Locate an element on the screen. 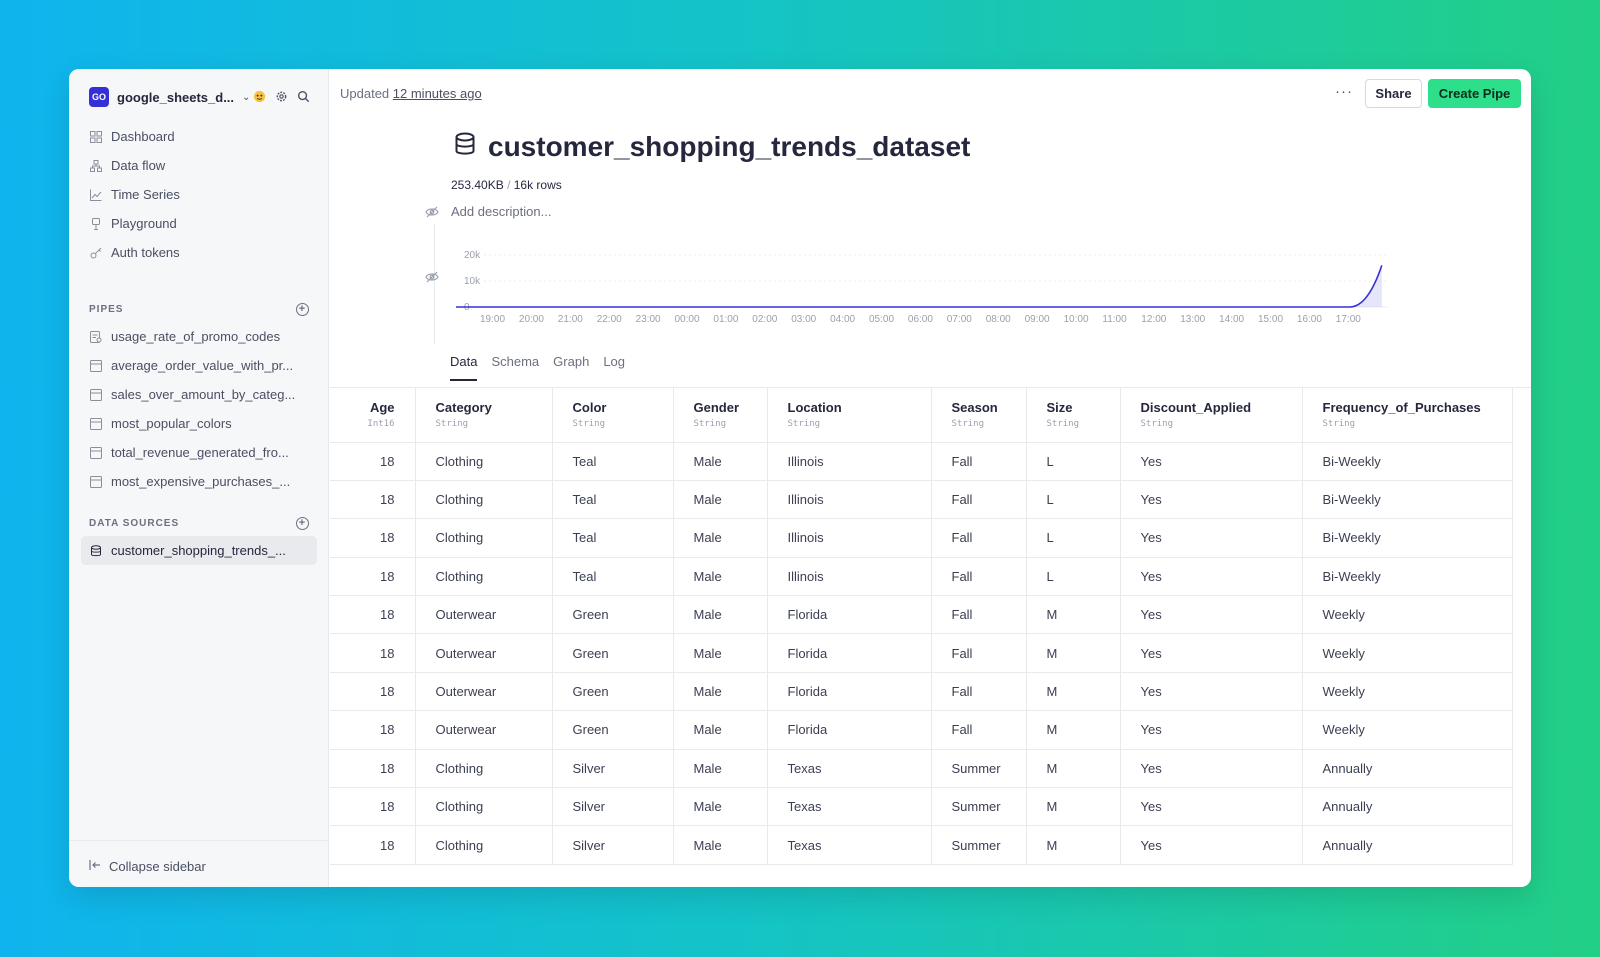 This screenshot has height=957, width=1600. updated-status: Updated 12 minutes ago is located at coordinates (411, 93).